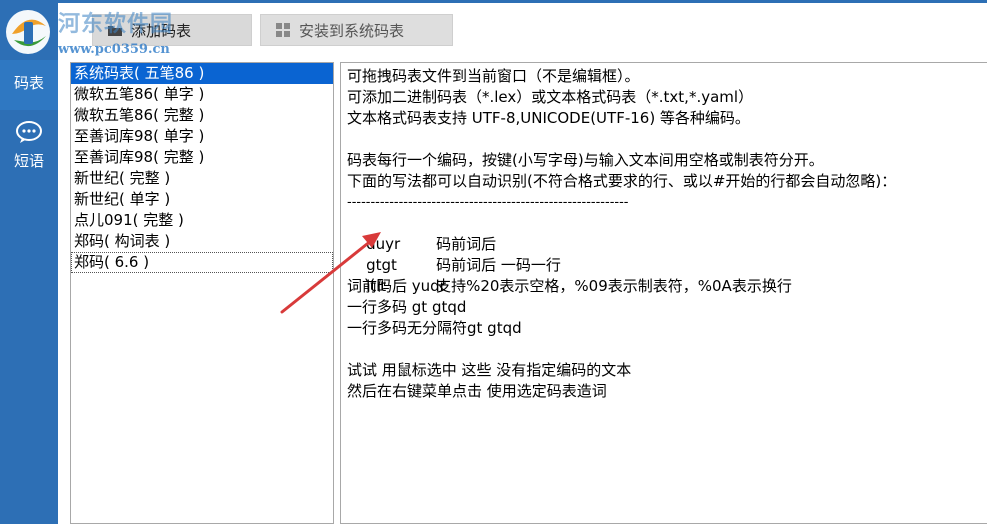  What do you see at coordinates (493, 76) in the screenshot?
I see `text-line: 可拖拽码表文件到当前窗口（不是编辑框）。` at bounding box center [493, 76].